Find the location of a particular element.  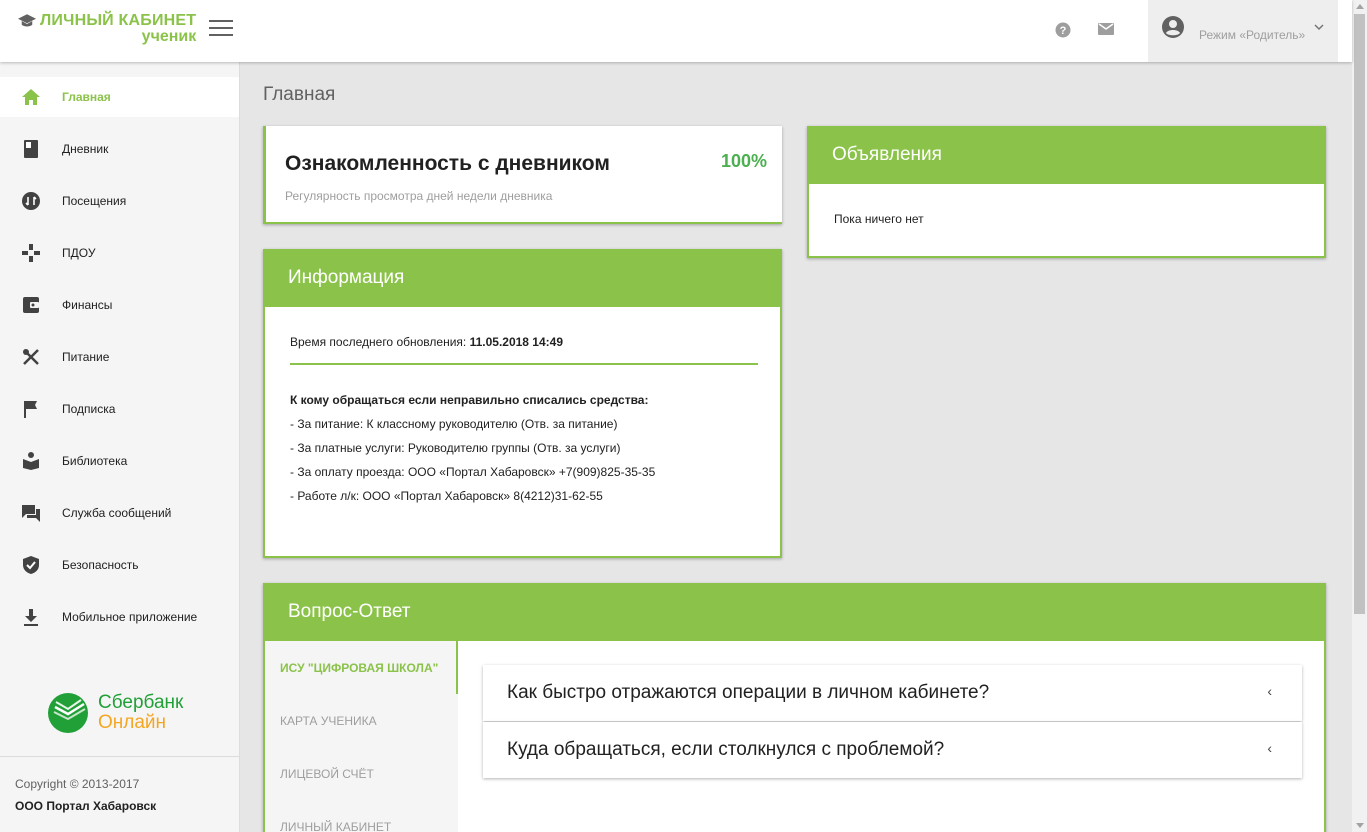

faq-tab-cabinet: ЛИЧНЫЙ КАБИНЕТ is located at coordinates (361, 816).